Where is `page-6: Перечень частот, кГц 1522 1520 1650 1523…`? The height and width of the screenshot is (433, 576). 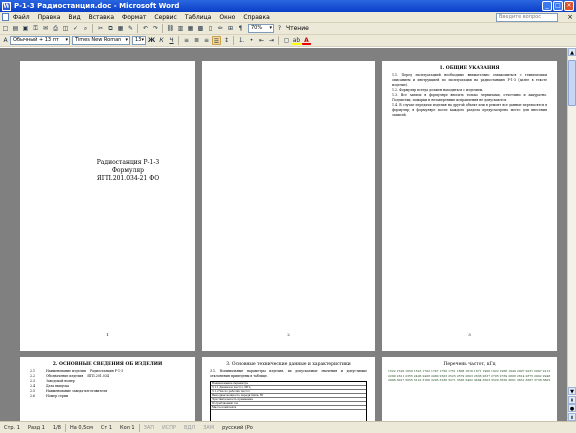 page-6: Перечень частот, кГц 1522 1520 1650 1523… is located at coordinates (469, 389).